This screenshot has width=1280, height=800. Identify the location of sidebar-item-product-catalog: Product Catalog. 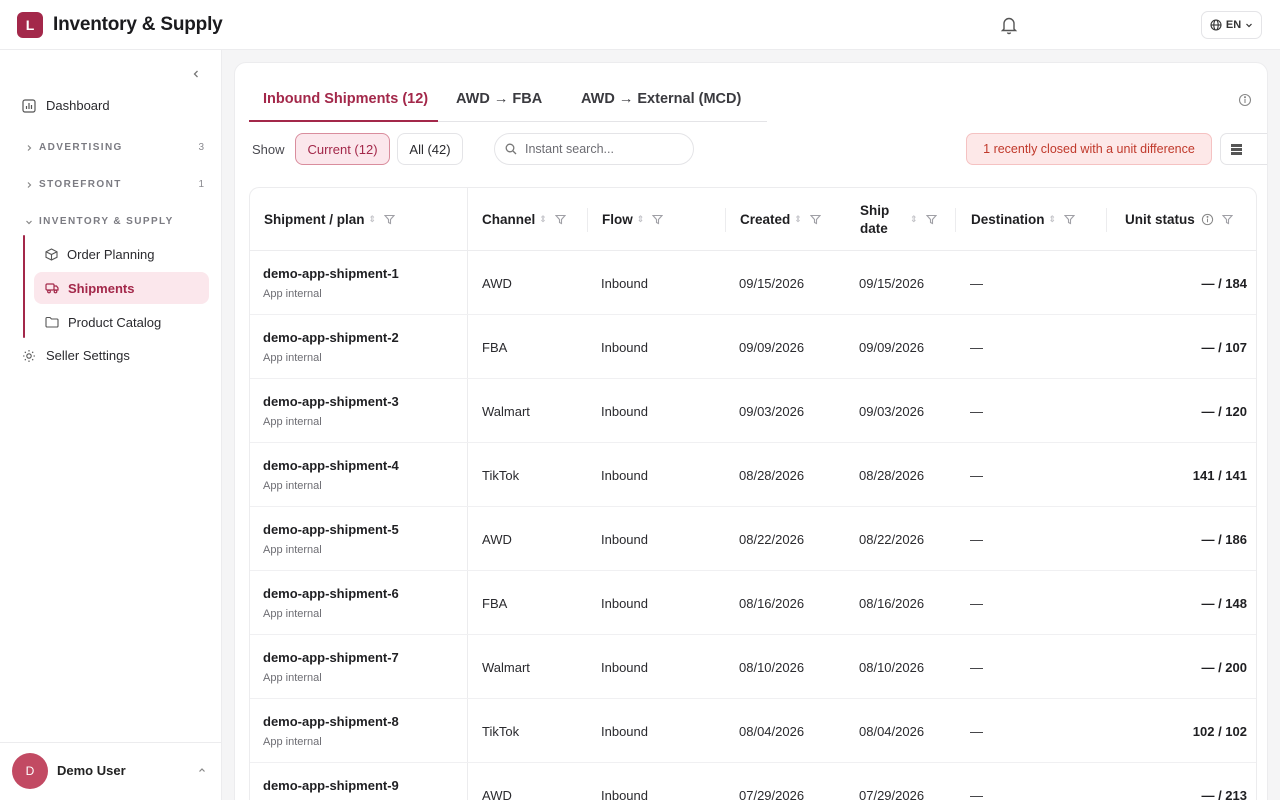
(121, 322).